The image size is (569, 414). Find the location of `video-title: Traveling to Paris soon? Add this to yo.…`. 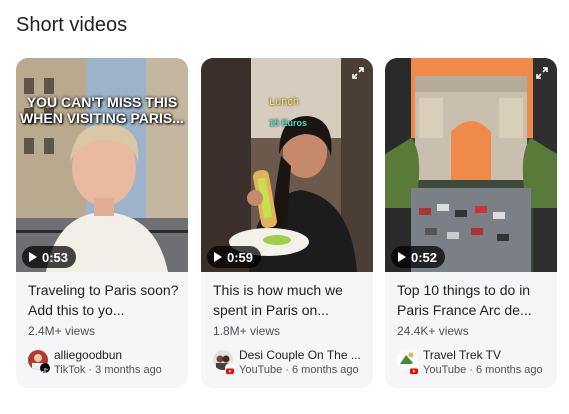

video-title: Traveling to Paris soon? Add this to yo.… is located at coordinates (104, 300).